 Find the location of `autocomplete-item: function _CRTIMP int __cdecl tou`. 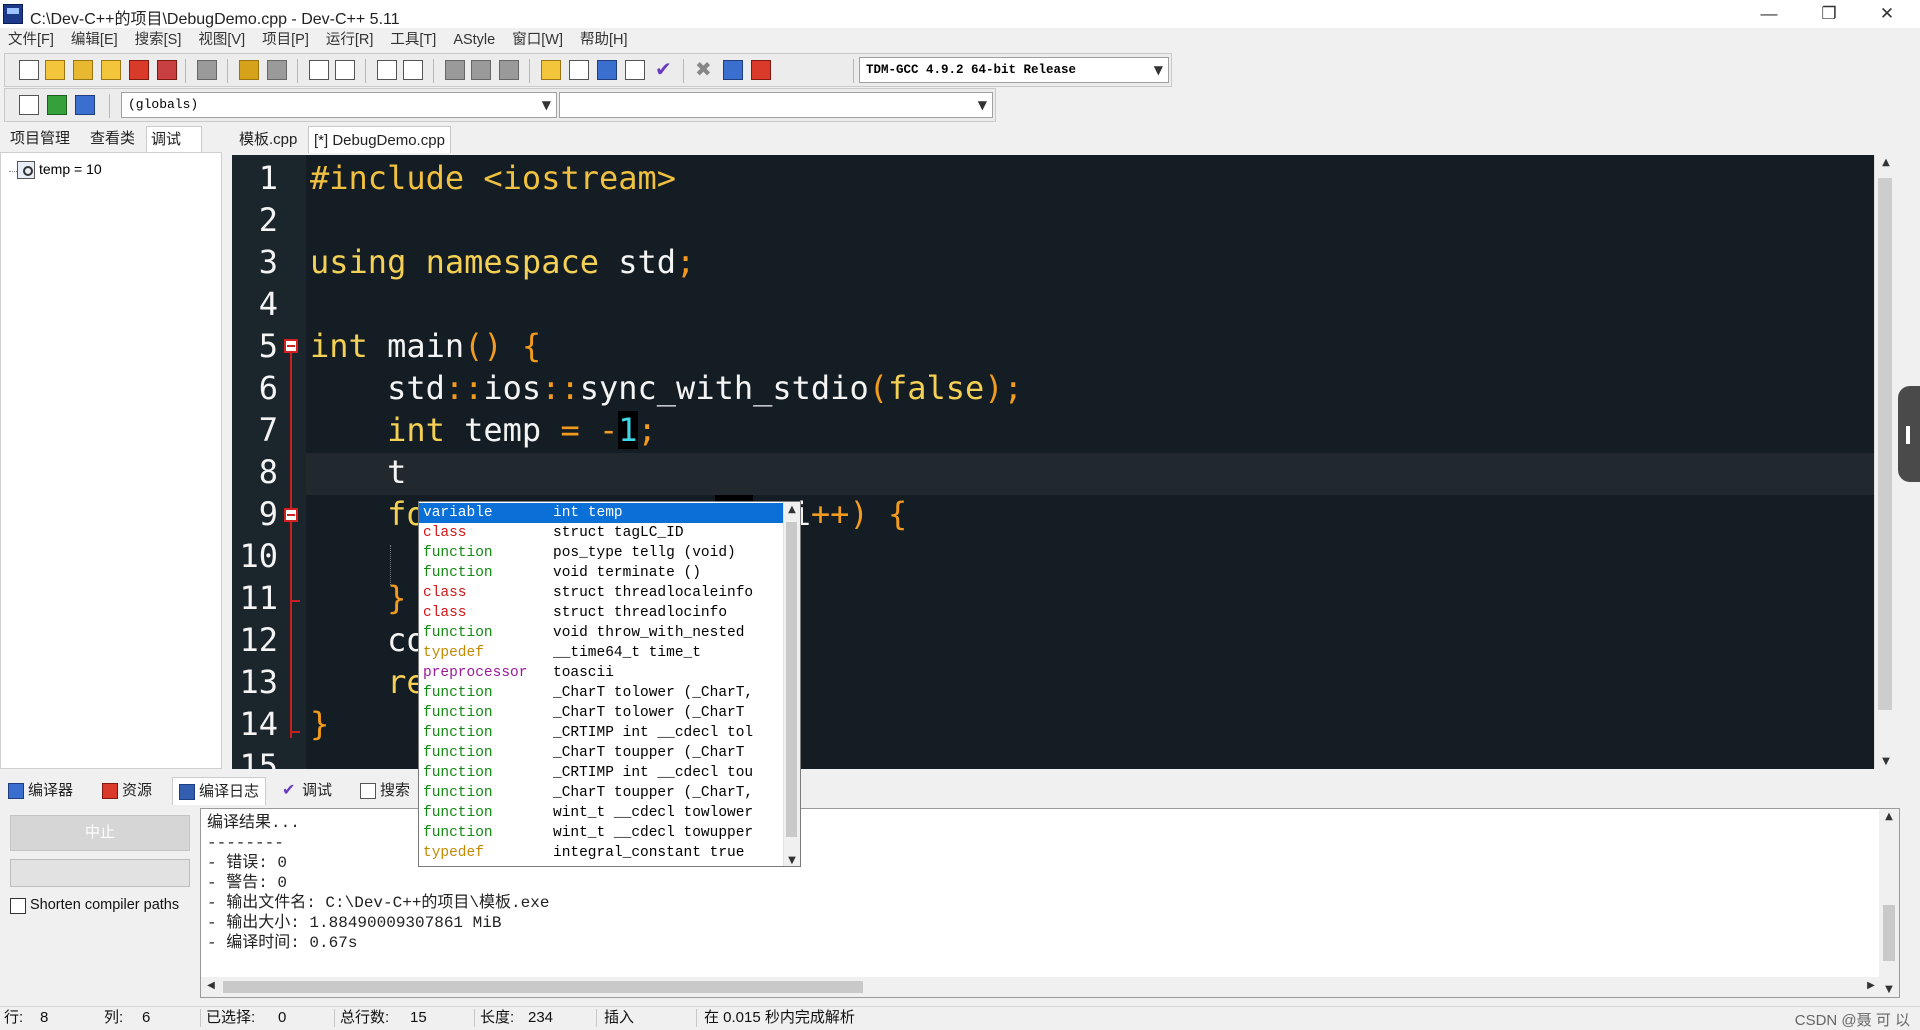

autocomplete-item: function _CRTIMP int __cdecl tou is located at coordinates (601, 773).